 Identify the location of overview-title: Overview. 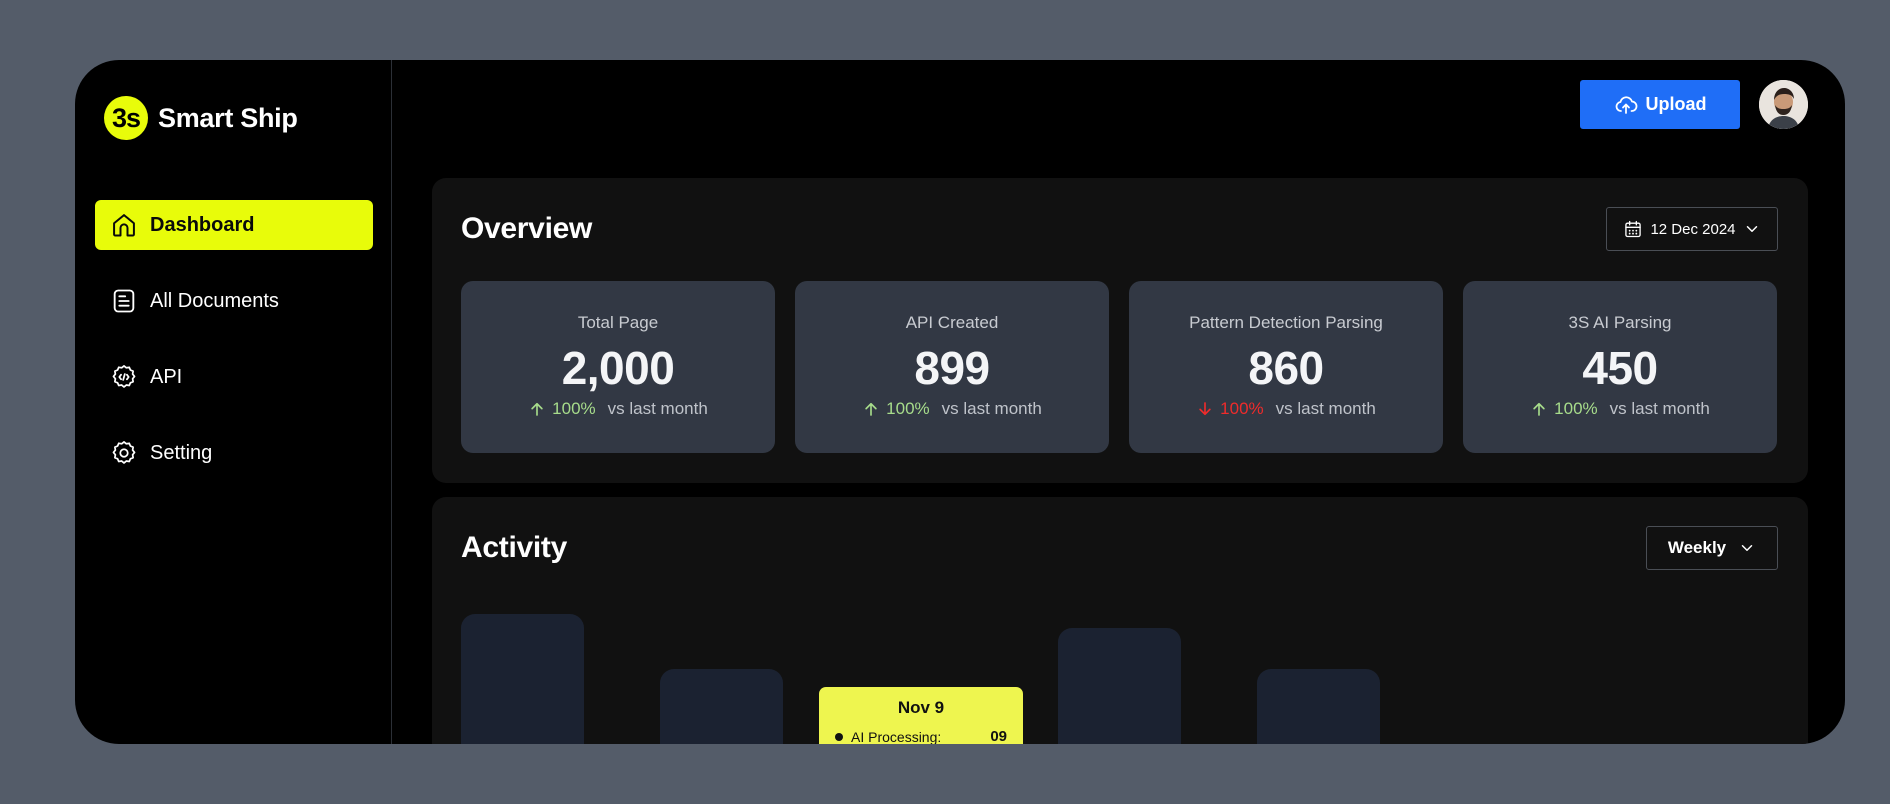
(527, 228).